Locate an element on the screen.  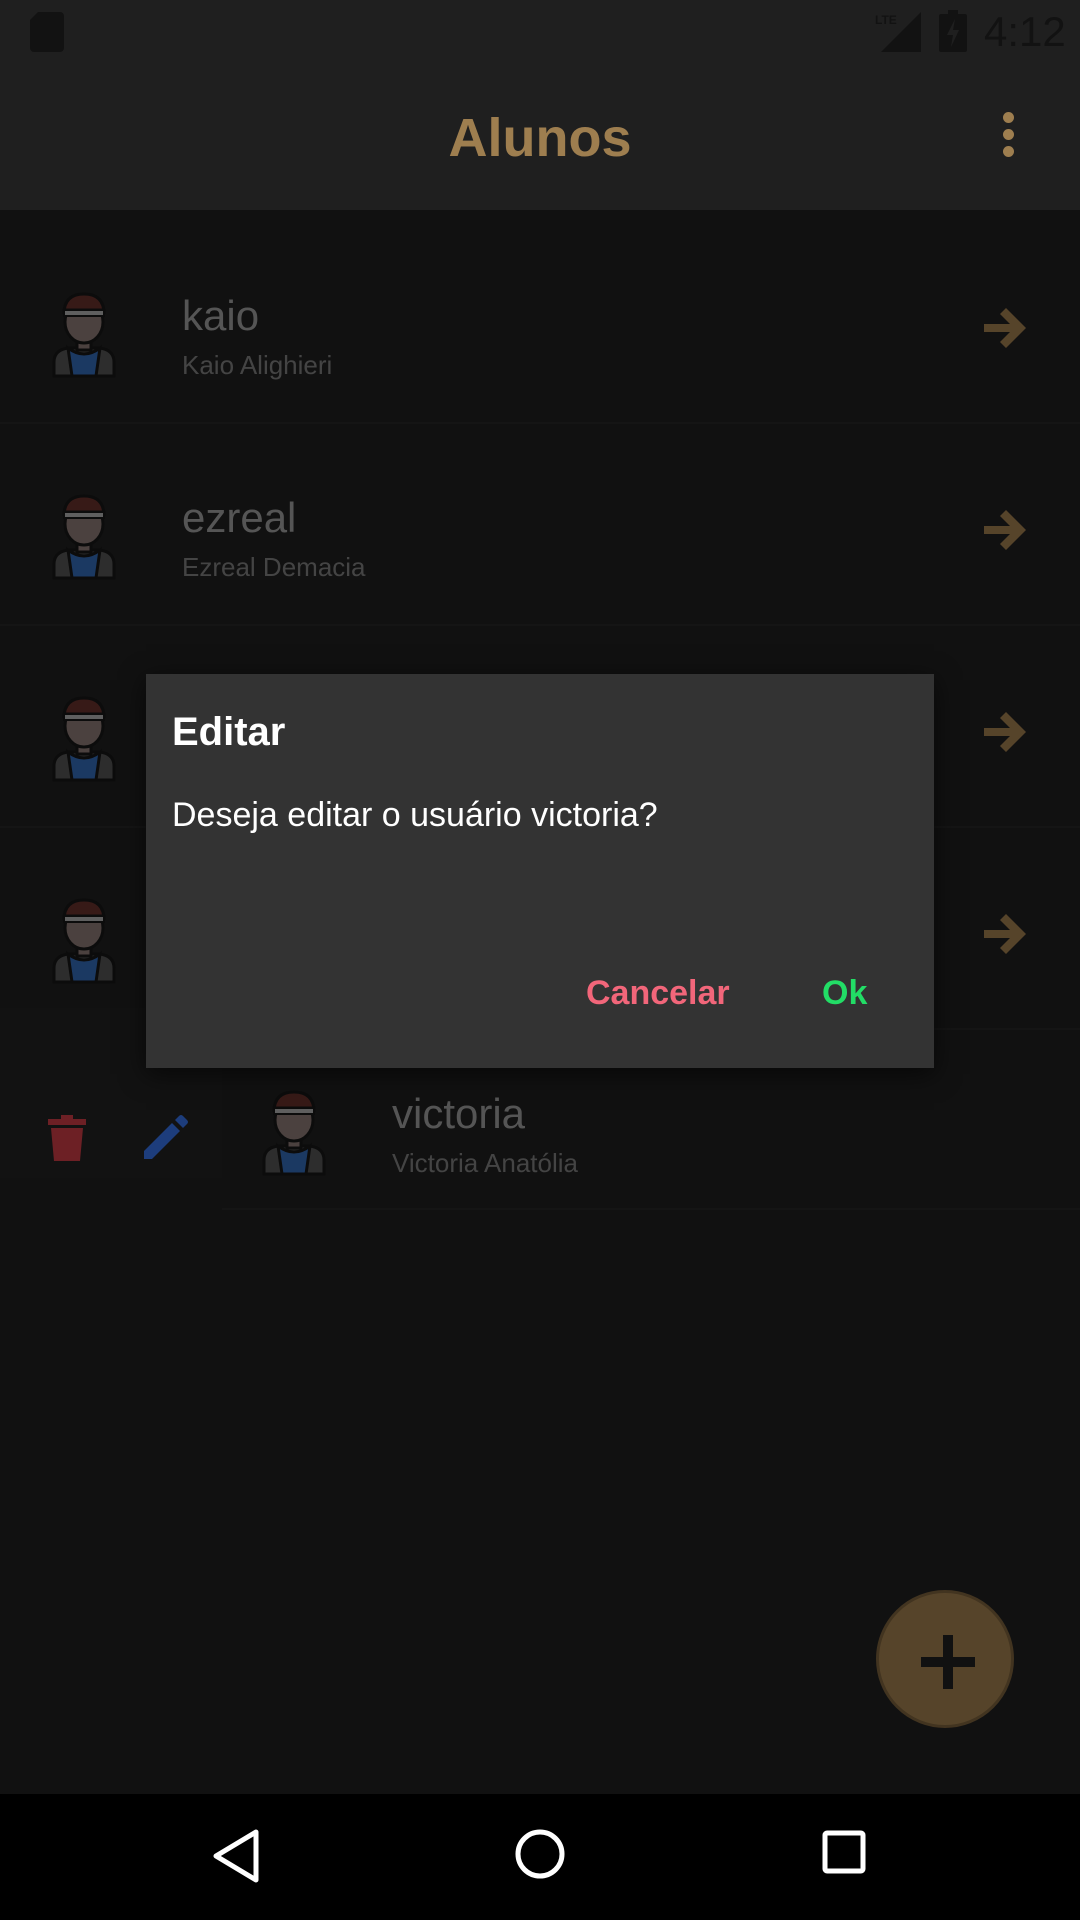
ok-button: Ok is located at coordinates (844, 993).